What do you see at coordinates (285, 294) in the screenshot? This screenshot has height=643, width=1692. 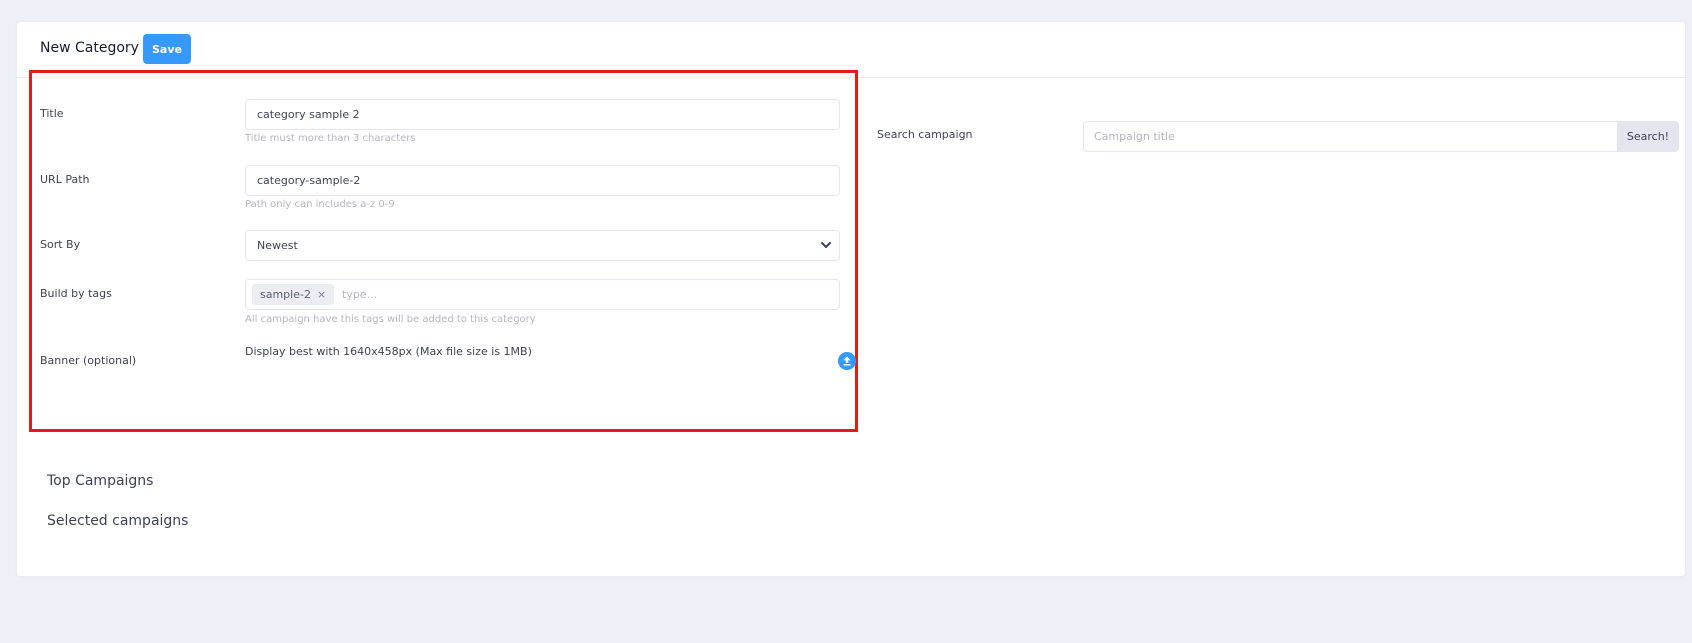 I see `tag-chip-label: sample-2` at bounding box center [285, 294].